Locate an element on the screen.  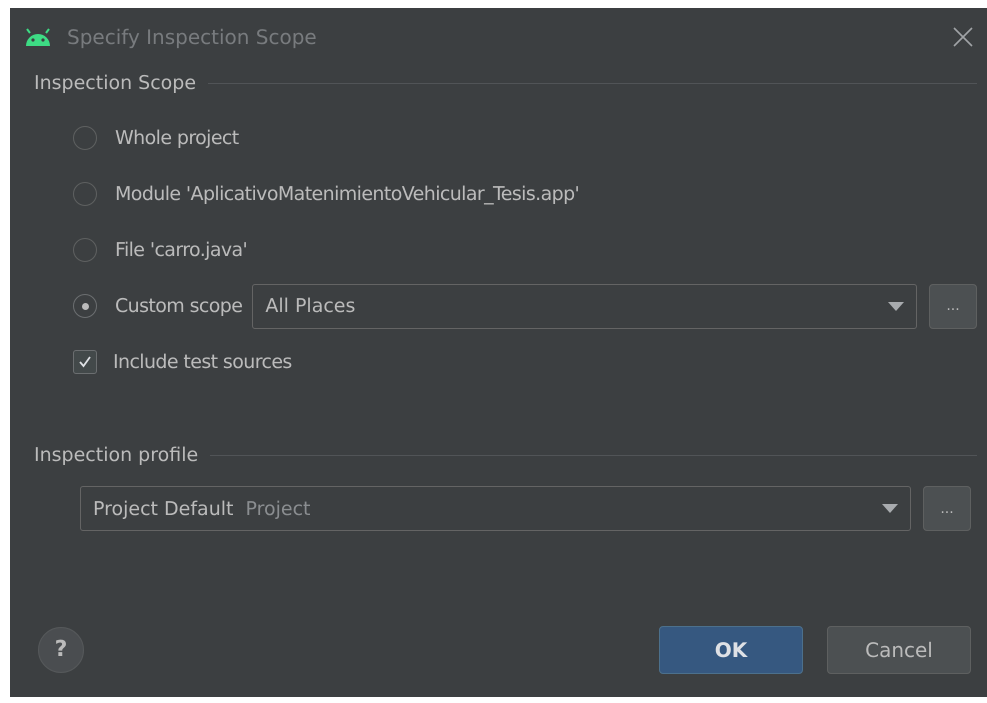
window-title: Specify Inspection Scope is located at coordinates (192, 37).